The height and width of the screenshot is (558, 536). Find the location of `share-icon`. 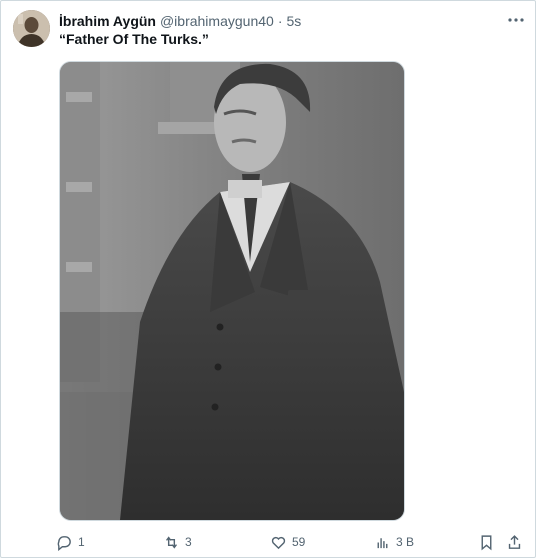

share-icon is located at coordinates (514, 541).